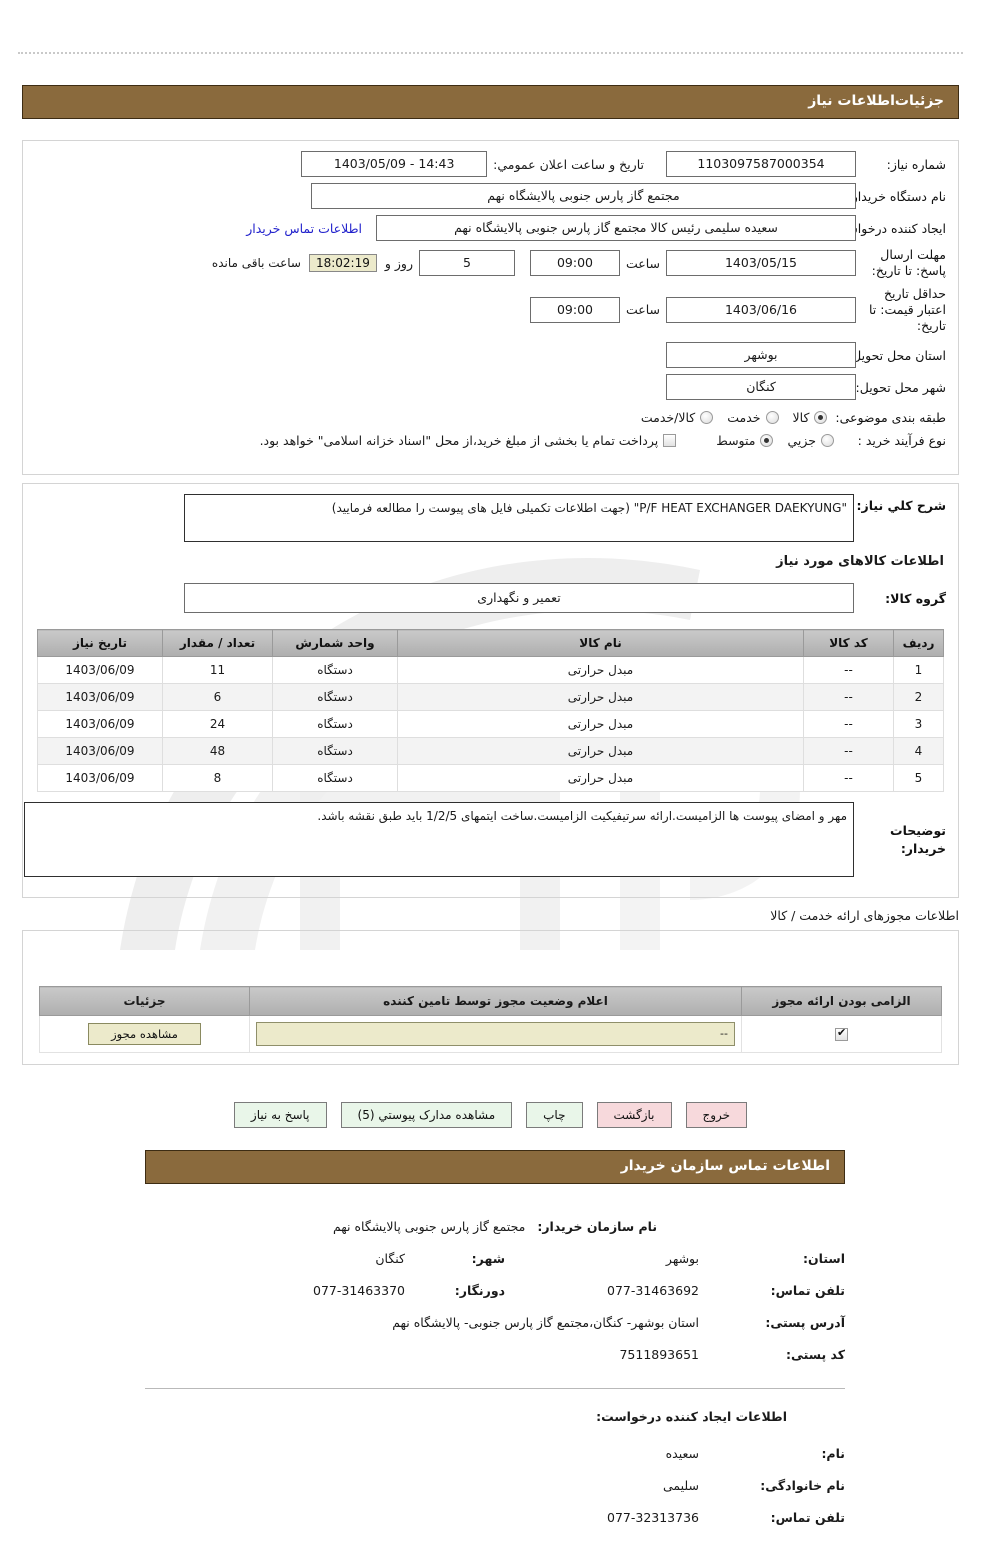 This screenshot has height=1562, width=981. I want to click on cell-qty: 8, so click(217, 778).